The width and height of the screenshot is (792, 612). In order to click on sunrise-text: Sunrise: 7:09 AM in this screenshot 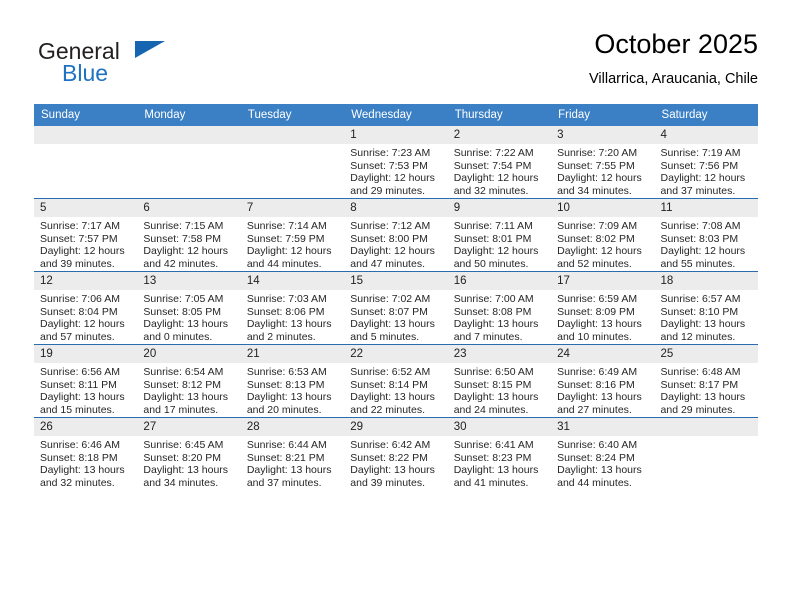, I will do `click(597, 226)`.